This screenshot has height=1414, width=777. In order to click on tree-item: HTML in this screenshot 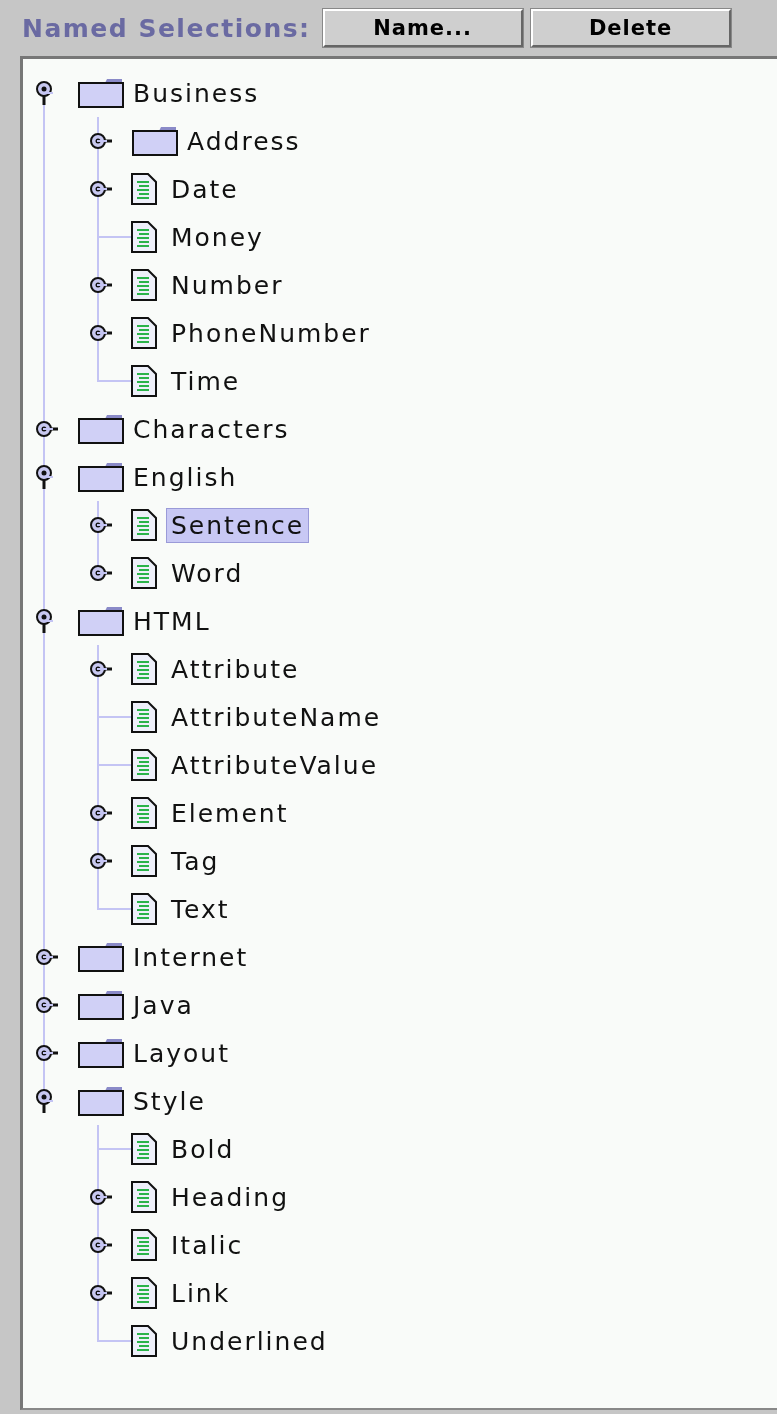, I will do `click(172, 621)`.